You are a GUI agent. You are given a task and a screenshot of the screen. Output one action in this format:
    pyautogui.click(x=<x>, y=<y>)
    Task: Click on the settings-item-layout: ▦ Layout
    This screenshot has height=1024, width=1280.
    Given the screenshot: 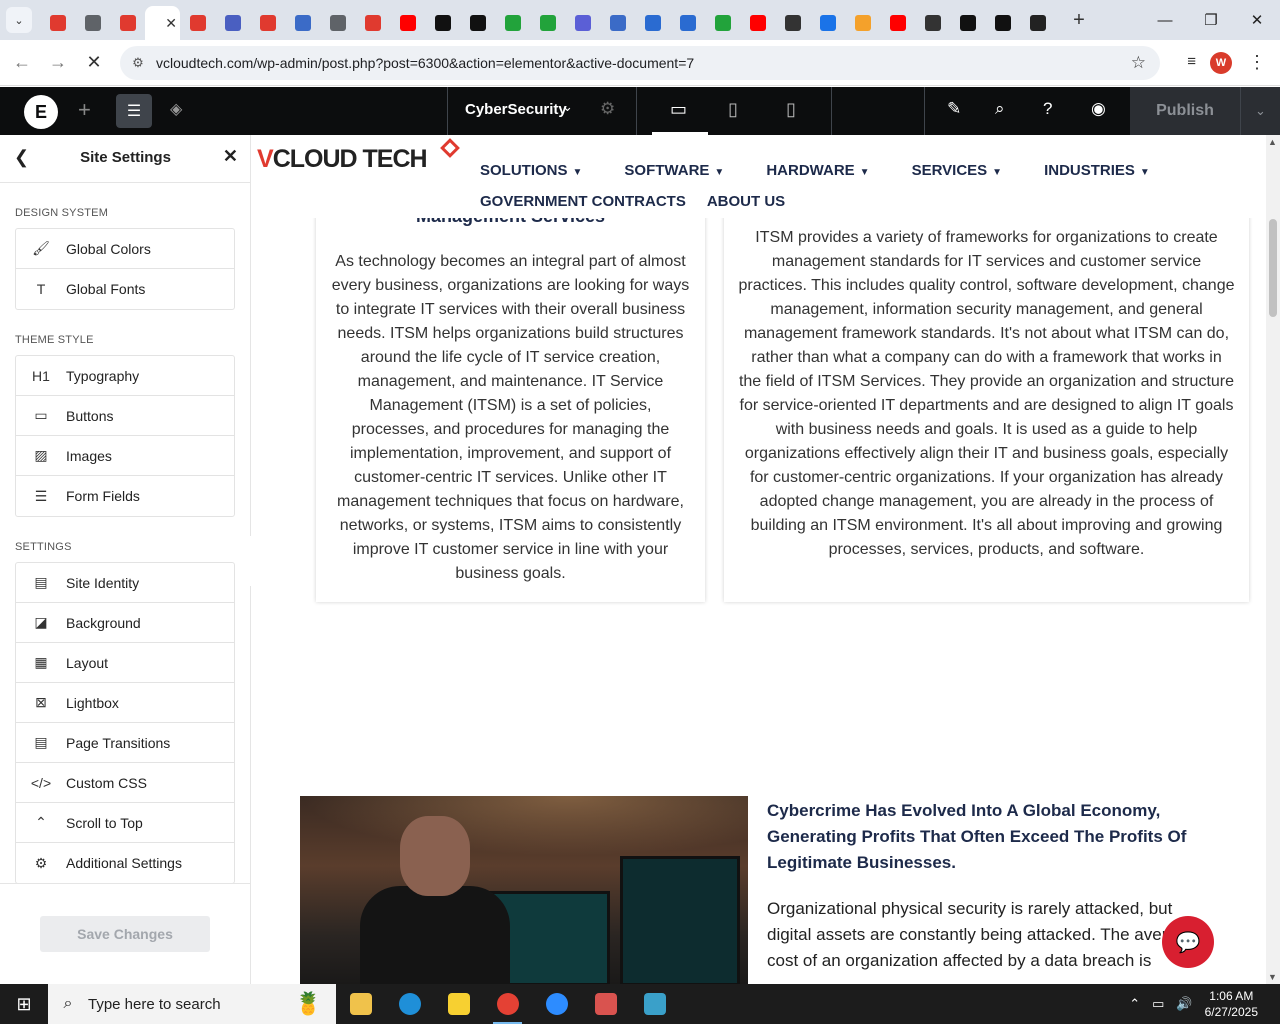 What is the action you would take?
    pyautogui.click(x=125, y=663)
    